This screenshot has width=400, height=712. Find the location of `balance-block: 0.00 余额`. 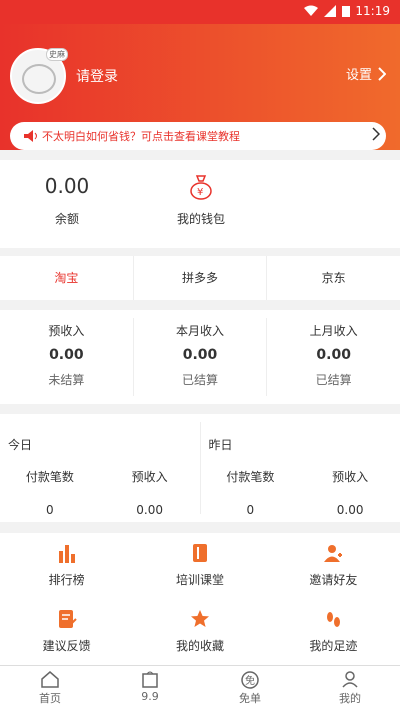

balance-block: 0.00 余额 is located at coordinates (67, 200).